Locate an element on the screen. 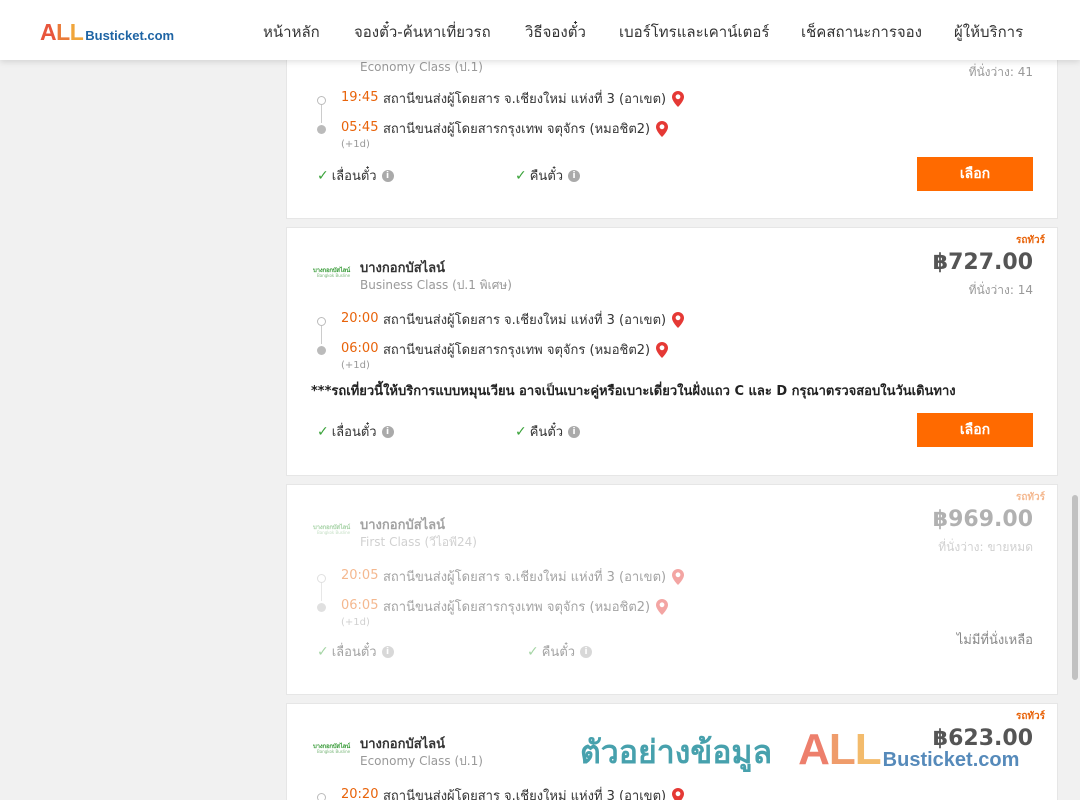 The height and width of the screenshot is (800, 1080). price: ฿623.00 is located at coordinates (982, 738).